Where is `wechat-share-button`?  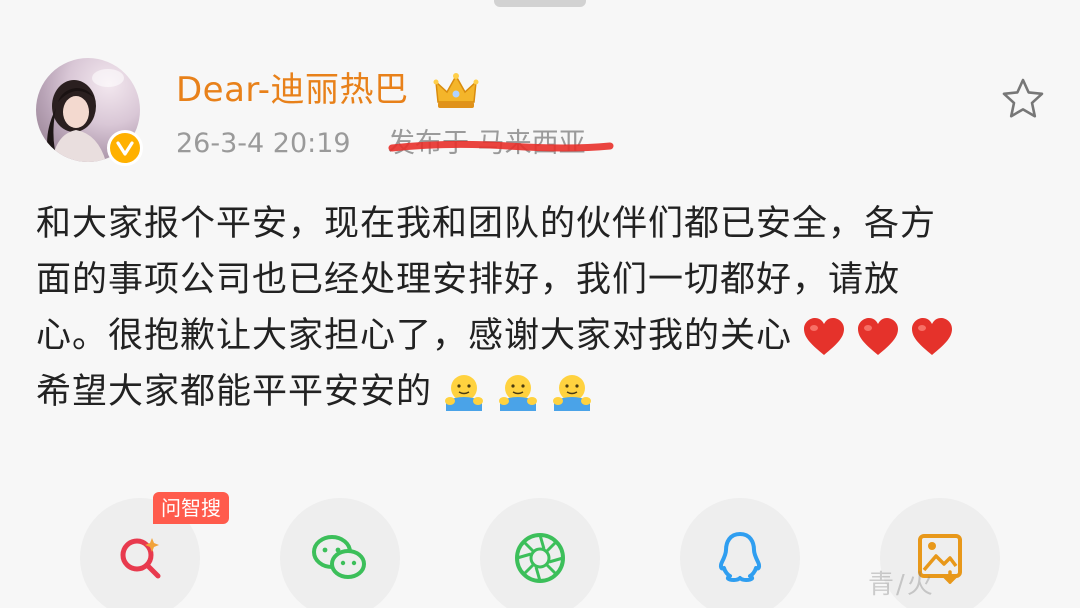 wechat-share-button is located at coordinates (340, 553).